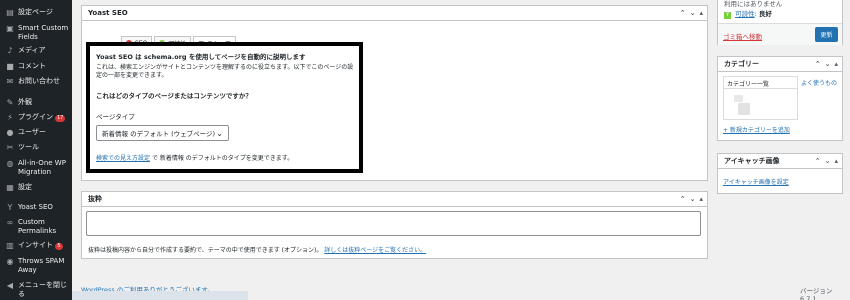 Image resolution: width=850 pixels, height=300 pixels. What do you see at coordinates (25, 187) in the screenshot?
I see `sidebar-item-label: 設定` at bounding box center [25, 187].